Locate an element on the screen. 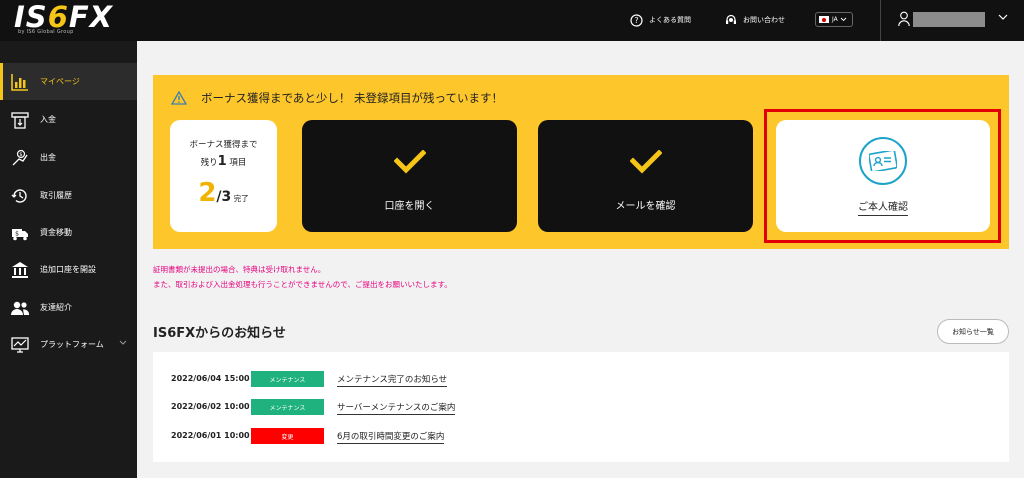 This screenshot has height=478, width=1024. sidebar-item-deposit: 入金 is located at coordinates (68, 119).